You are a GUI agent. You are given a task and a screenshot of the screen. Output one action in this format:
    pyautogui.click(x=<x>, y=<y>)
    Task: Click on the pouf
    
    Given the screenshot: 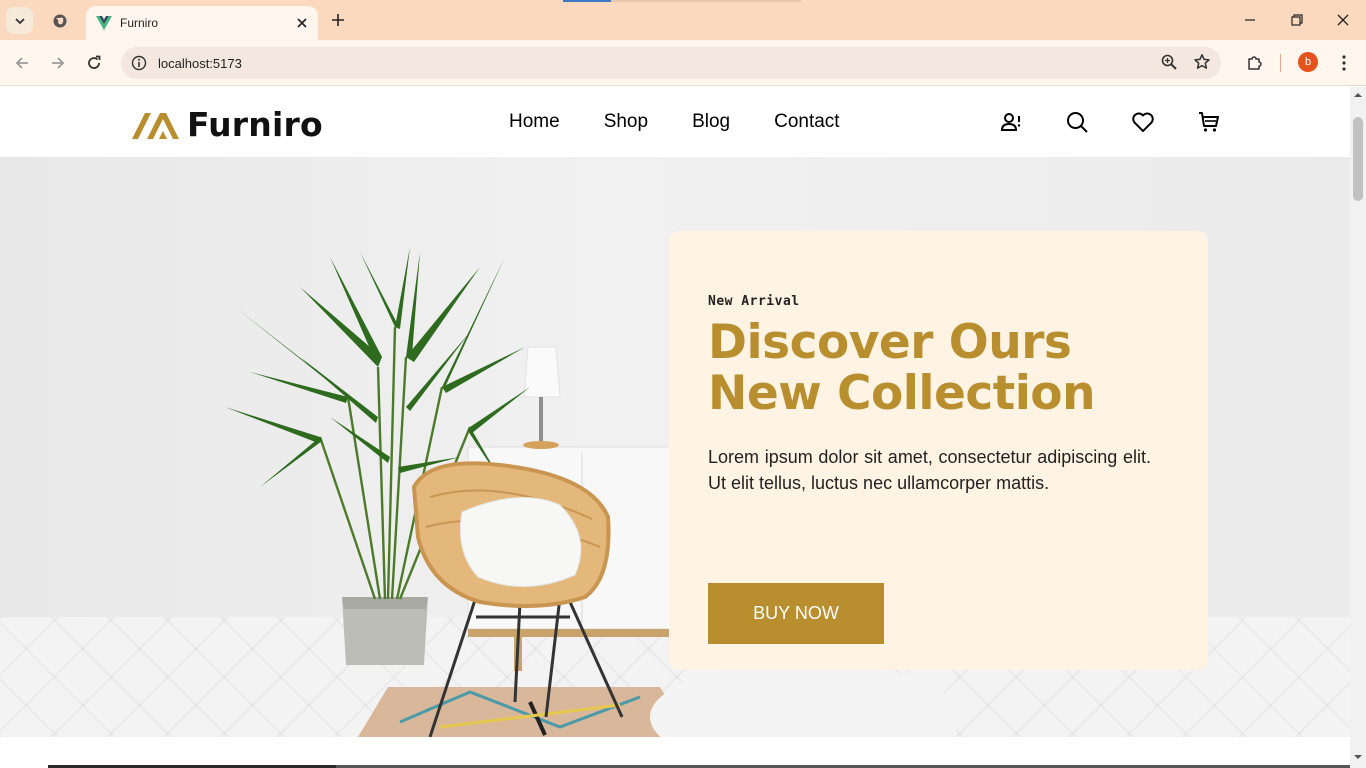 What is the action you would take?
    pyautogui.click(x=805, y=699)
    